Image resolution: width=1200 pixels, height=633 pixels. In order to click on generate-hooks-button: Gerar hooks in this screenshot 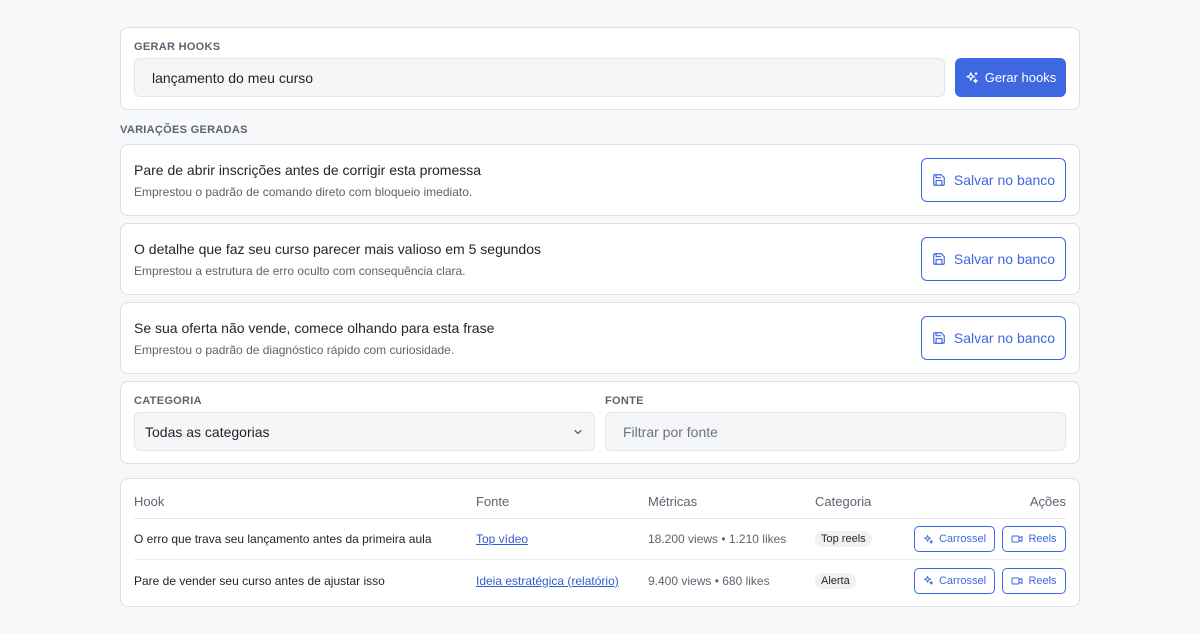, I will do `click(1010, 77)`.